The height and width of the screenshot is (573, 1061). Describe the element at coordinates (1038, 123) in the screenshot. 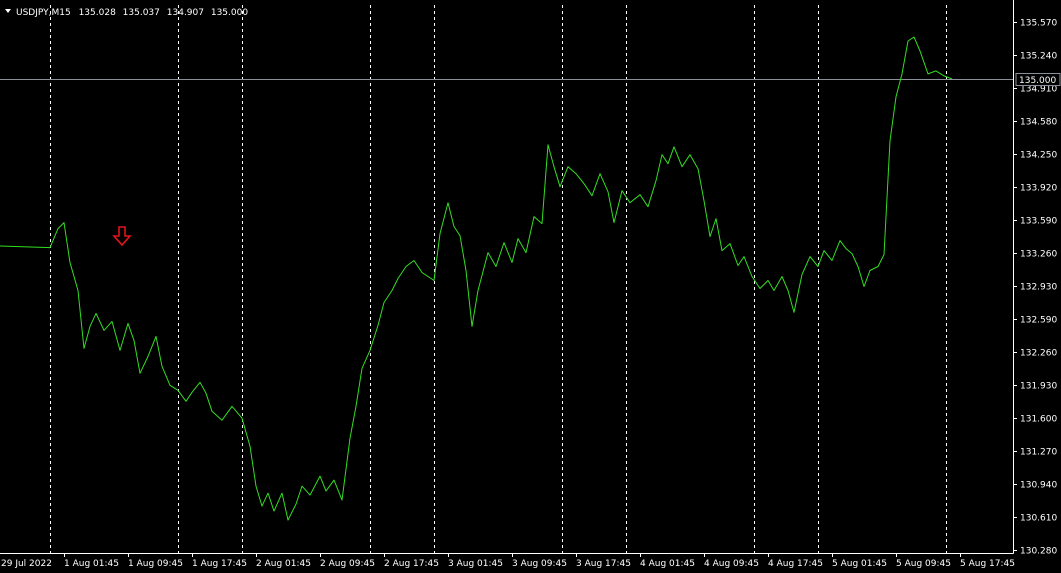

I see `y-tick-label: 134.580` at that location.